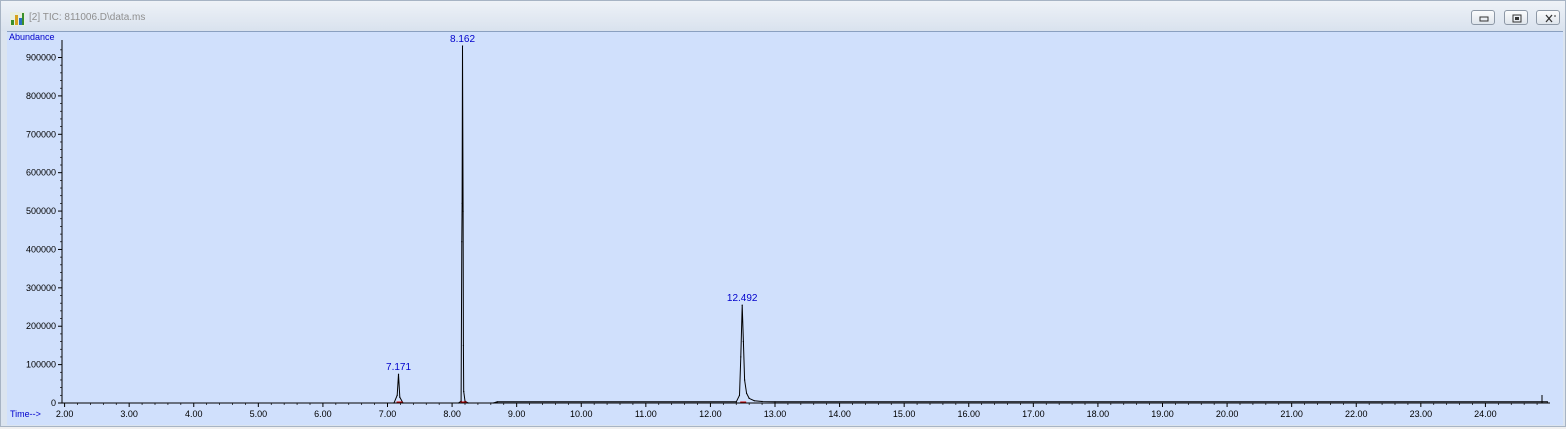 The image size is (1566, 429). I want to click on x-tick-label: 4.00, so click(194, 414).